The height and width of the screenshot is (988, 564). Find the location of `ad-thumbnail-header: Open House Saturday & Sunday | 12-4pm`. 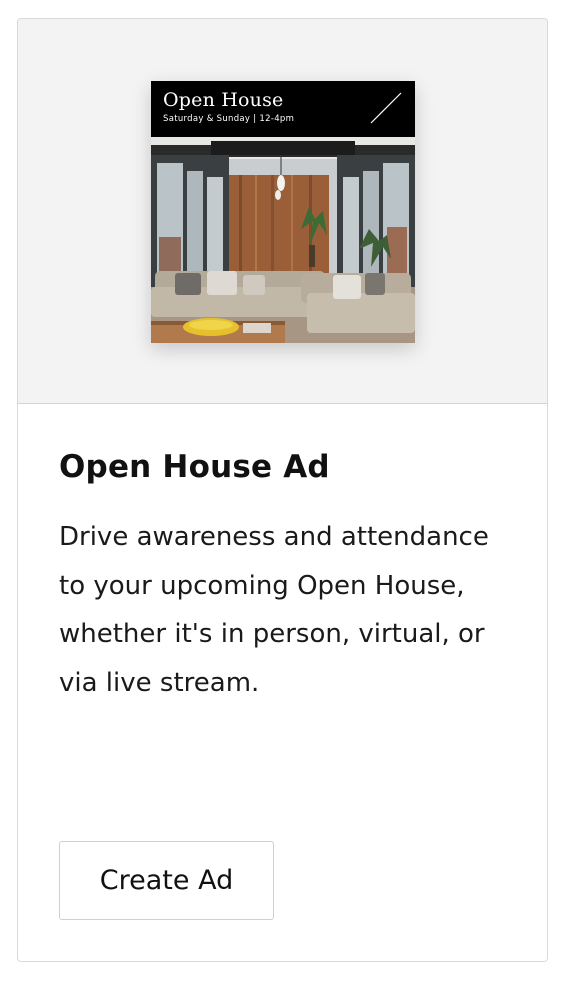

ad-thumbnail-header: Open House Saturday & Sunday | 12-4pm is located at coordinates (283, 109).